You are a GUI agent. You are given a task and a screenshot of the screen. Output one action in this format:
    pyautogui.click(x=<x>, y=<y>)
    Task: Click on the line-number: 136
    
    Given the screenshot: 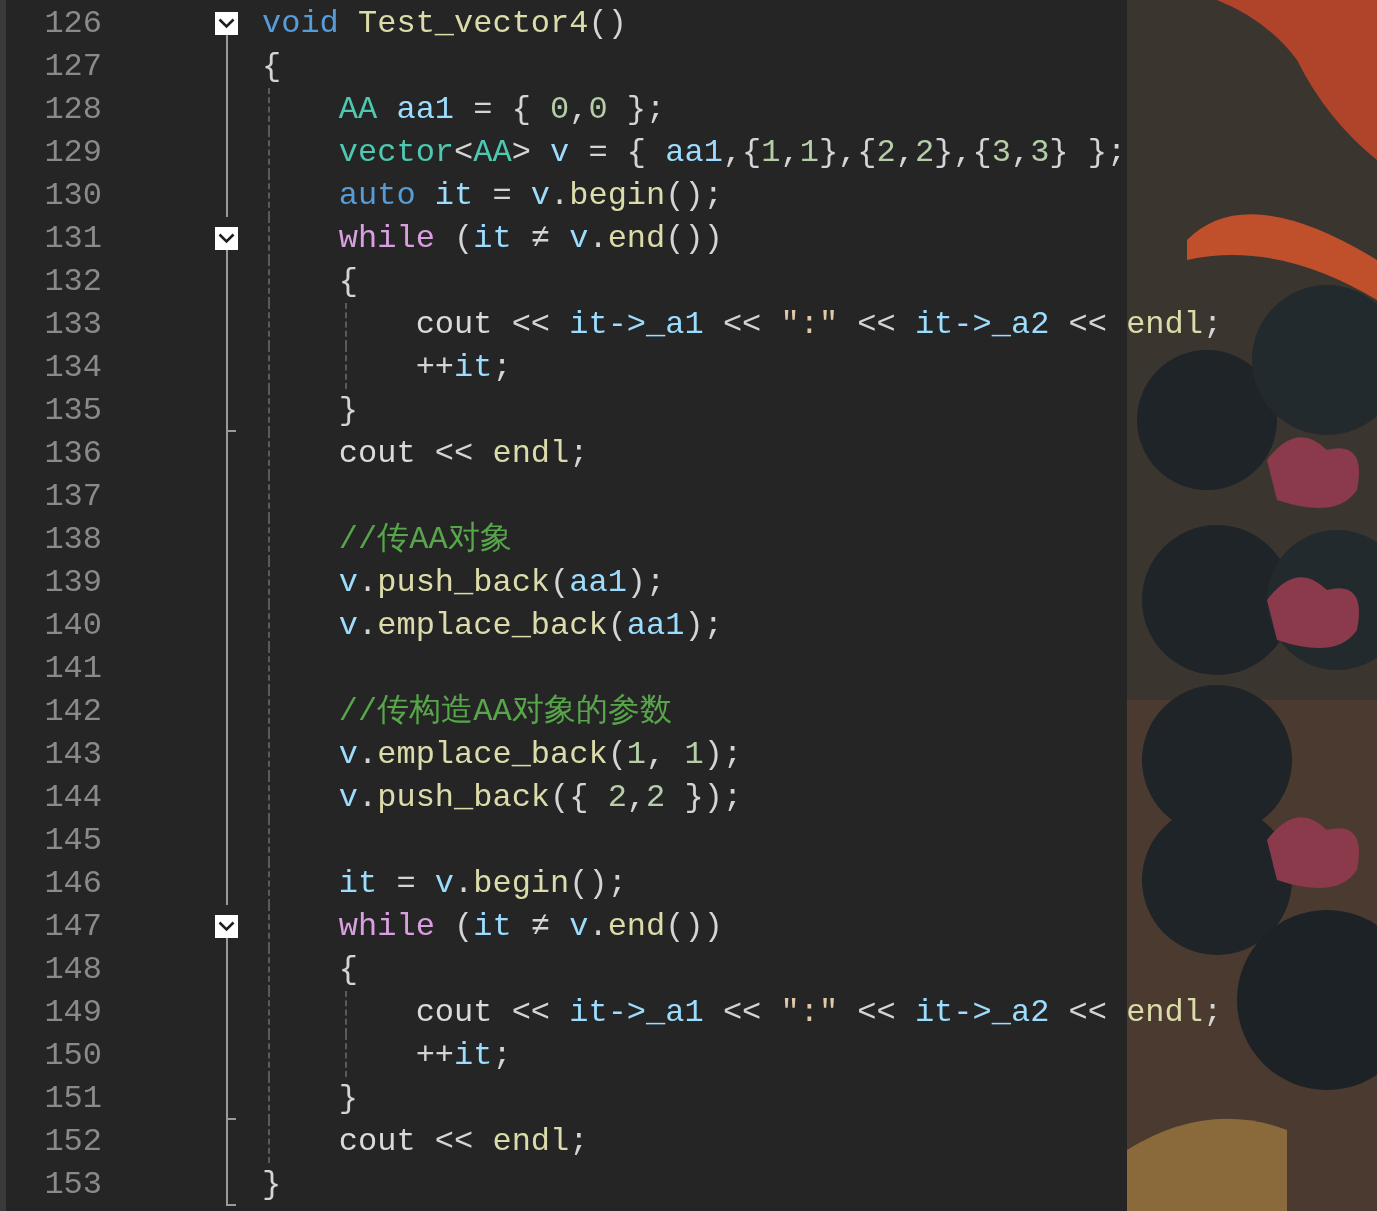 What is the action you would take?
    pyautogui.click(x=72, y=454)
    